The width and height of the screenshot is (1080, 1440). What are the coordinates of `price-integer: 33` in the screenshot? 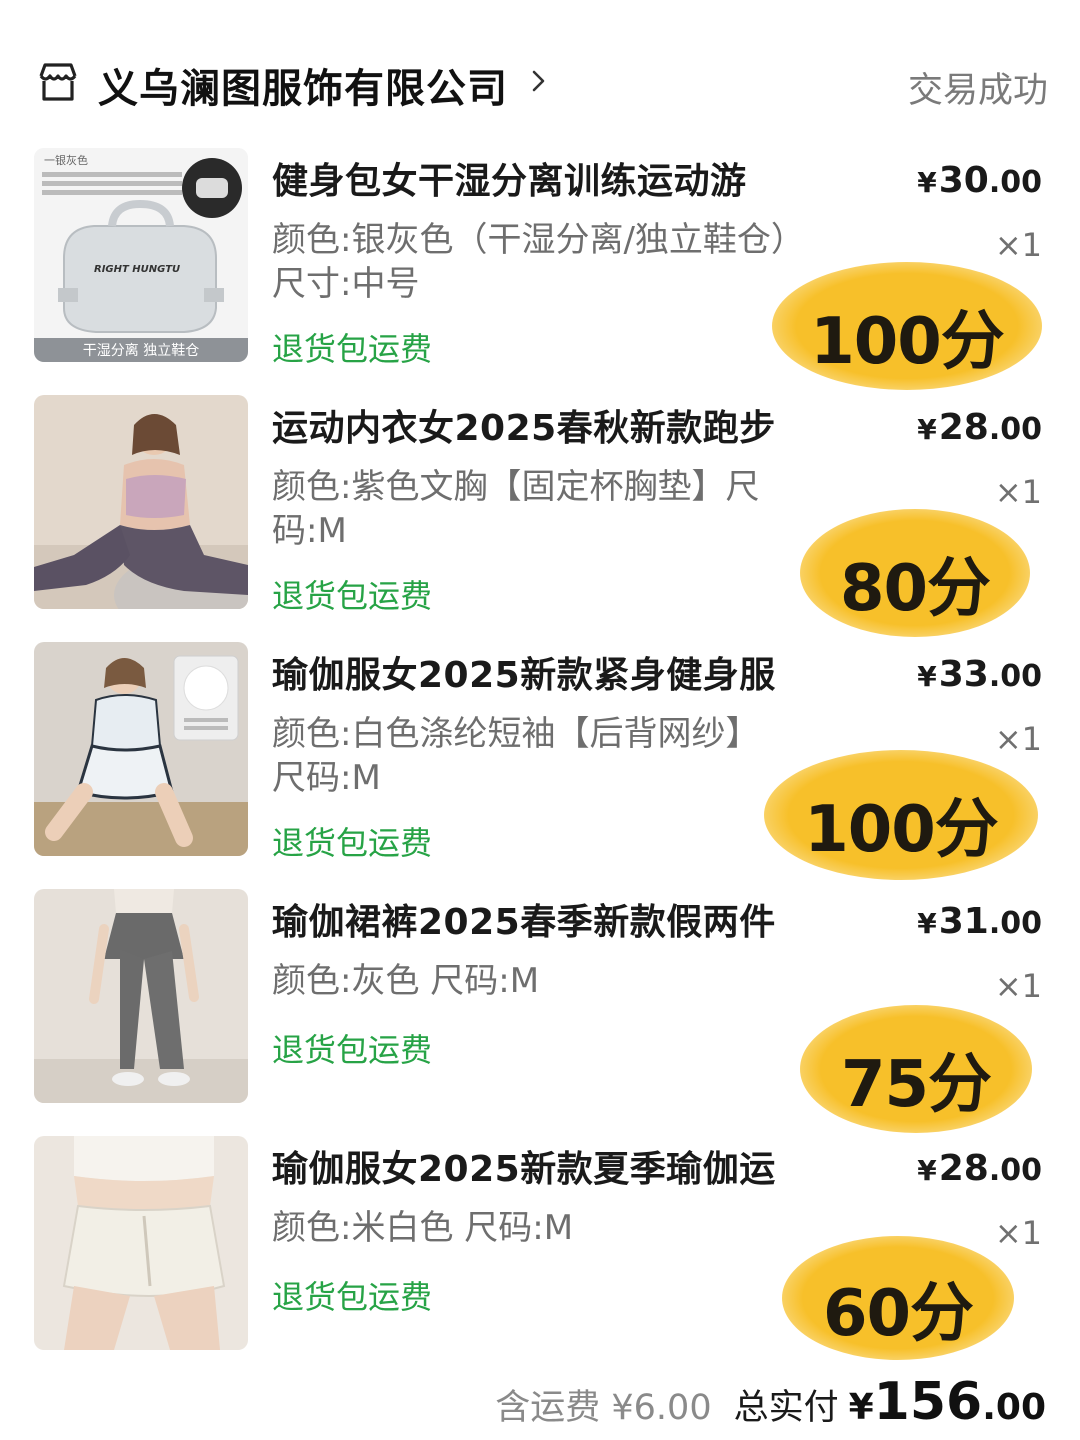 It's located at (963, 674).